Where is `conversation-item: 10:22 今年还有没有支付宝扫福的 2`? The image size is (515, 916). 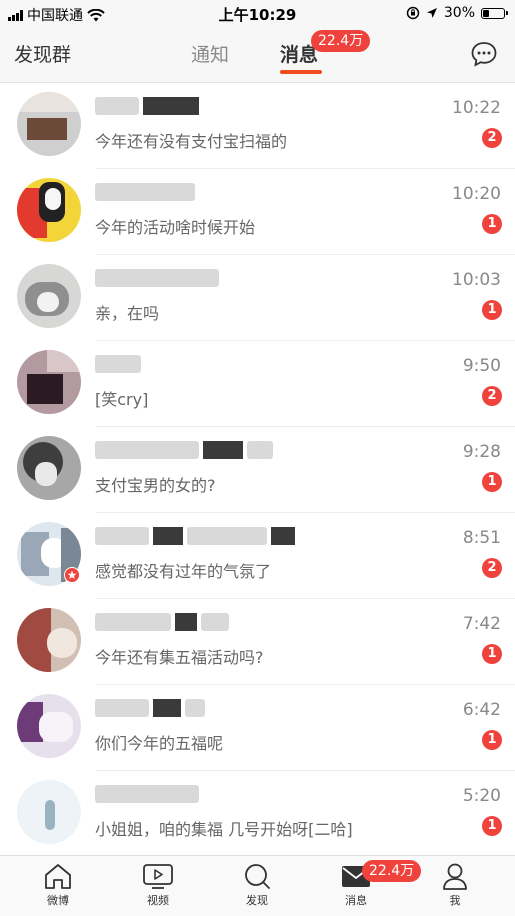
conversation-item: 10:22 今年还有没有支付宝扫福的 2 is located at coordinates (257, 126).